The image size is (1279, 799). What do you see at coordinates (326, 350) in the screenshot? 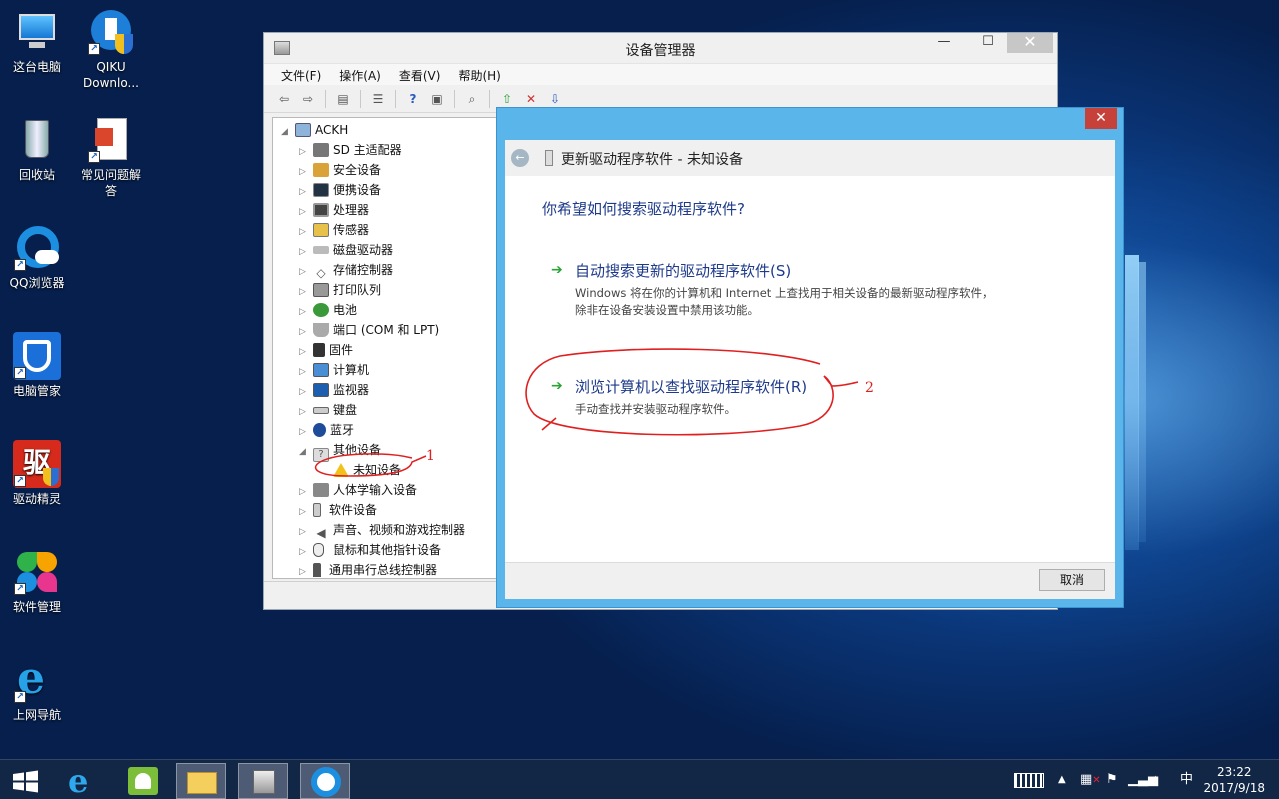
I see `tree-item: ▷ 固件` at bounding box center [326, 350].